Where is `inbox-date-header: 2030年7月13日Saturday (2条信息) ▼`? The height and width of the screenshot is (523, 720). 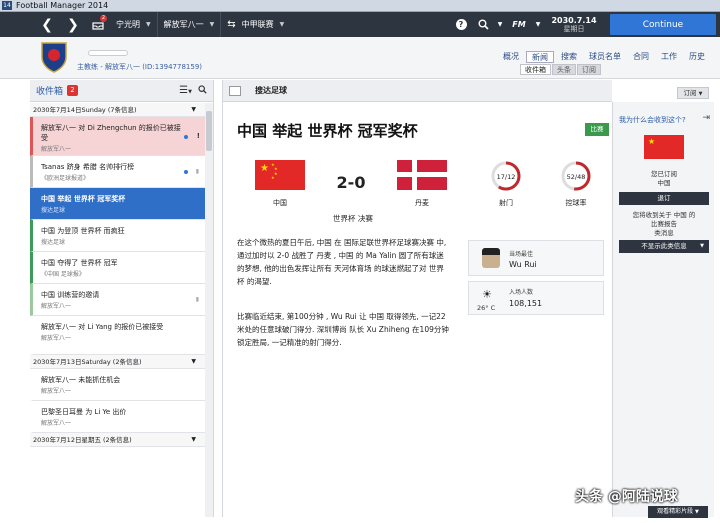 inbox-date-header: 2030年7月13日Saturday (2条信息) ▼ is located at coordinates (118, 362).